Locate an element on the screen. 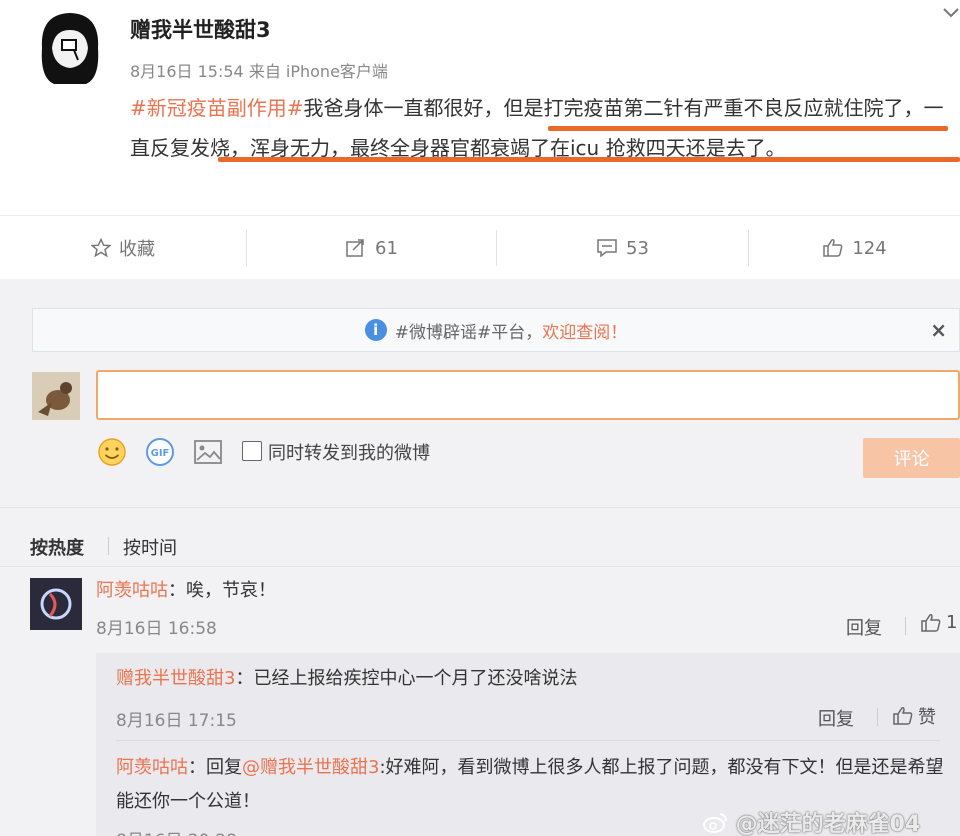 This screenshot has width=960, height=836. comment-input is located at coordinates (528, 395).